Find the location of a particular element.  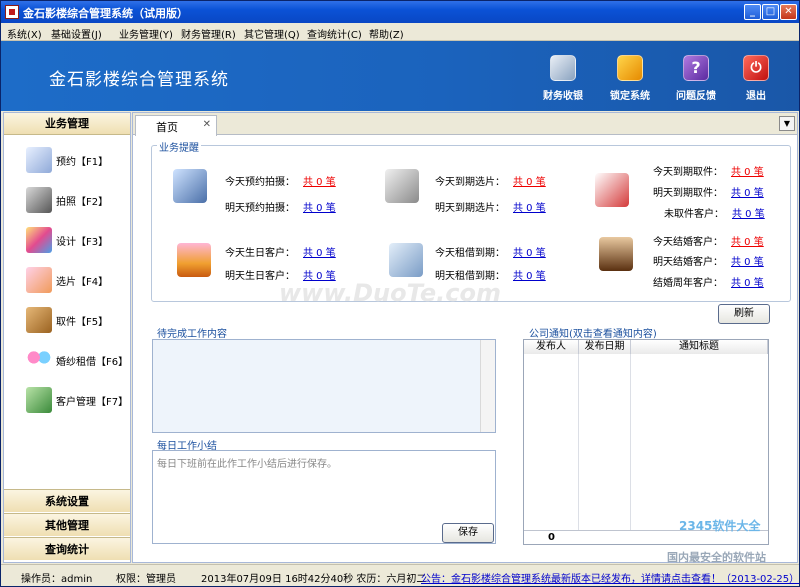

lock-system-label: 锁定系统 is located at coordinates (630, 96).